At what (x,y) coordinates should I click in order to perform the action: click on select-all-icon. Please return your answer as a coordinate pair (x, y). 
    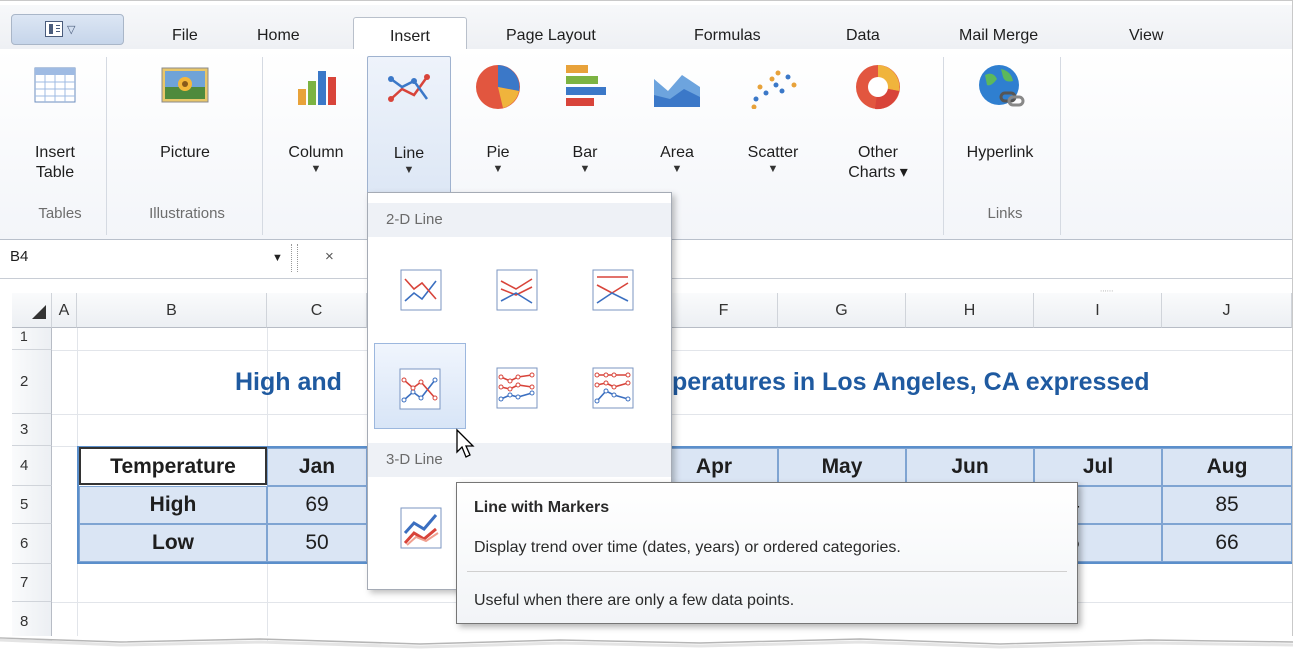
    Looking at the image, I should click on (39, 312).